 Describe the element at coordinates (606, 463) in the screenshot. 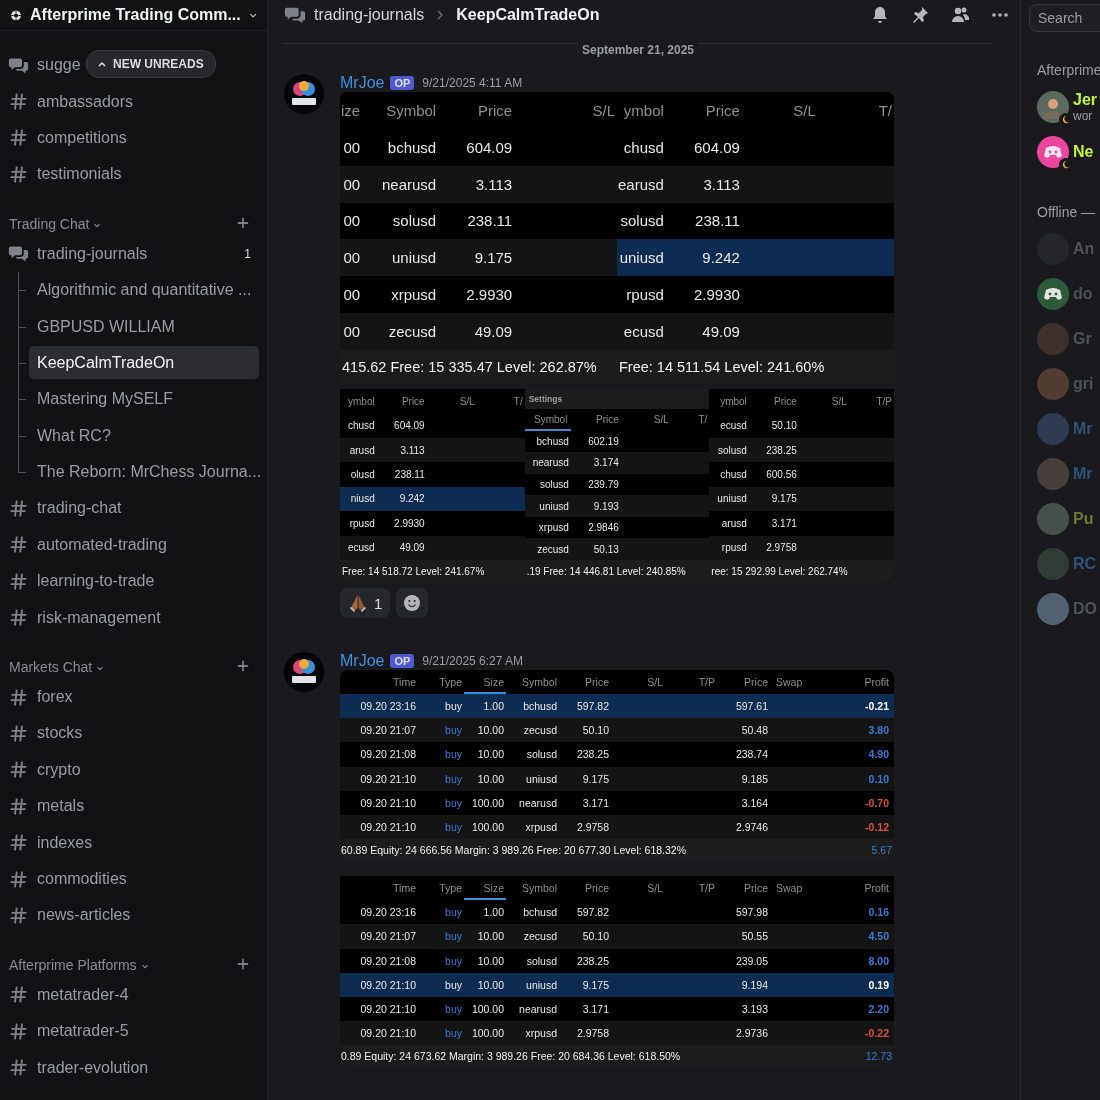

I see `table-cell-text: 3.174` at that location.